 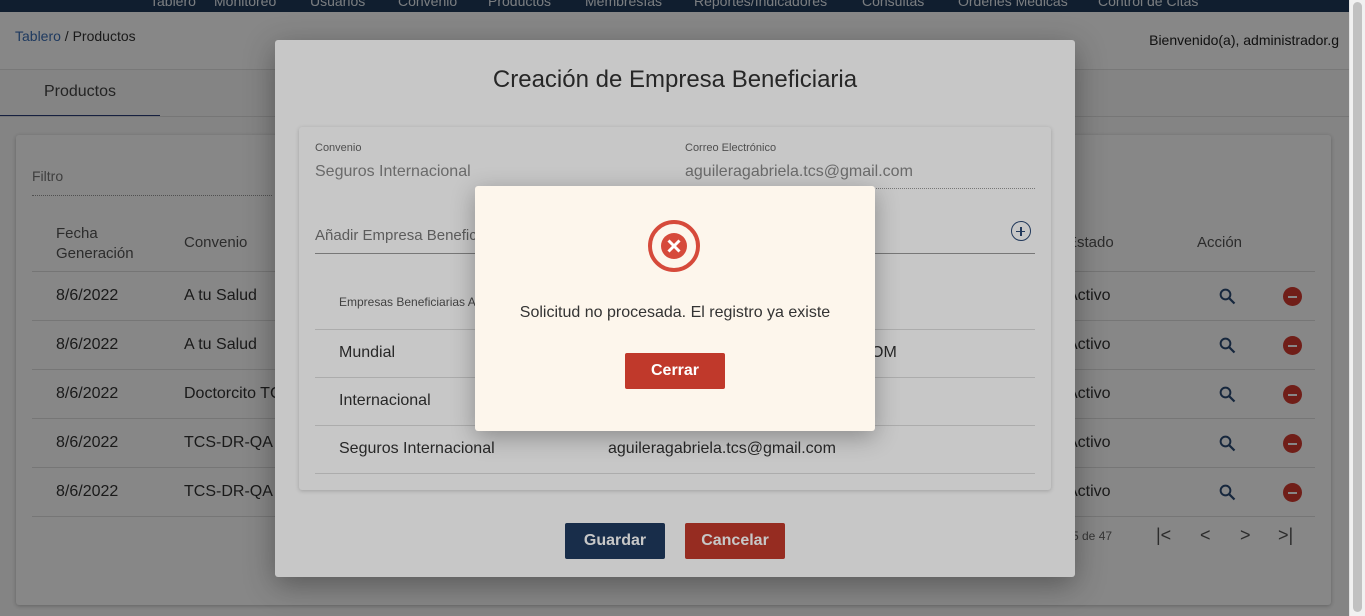 I want to click on error-x-circle-icon, so click(x=674, y=246).